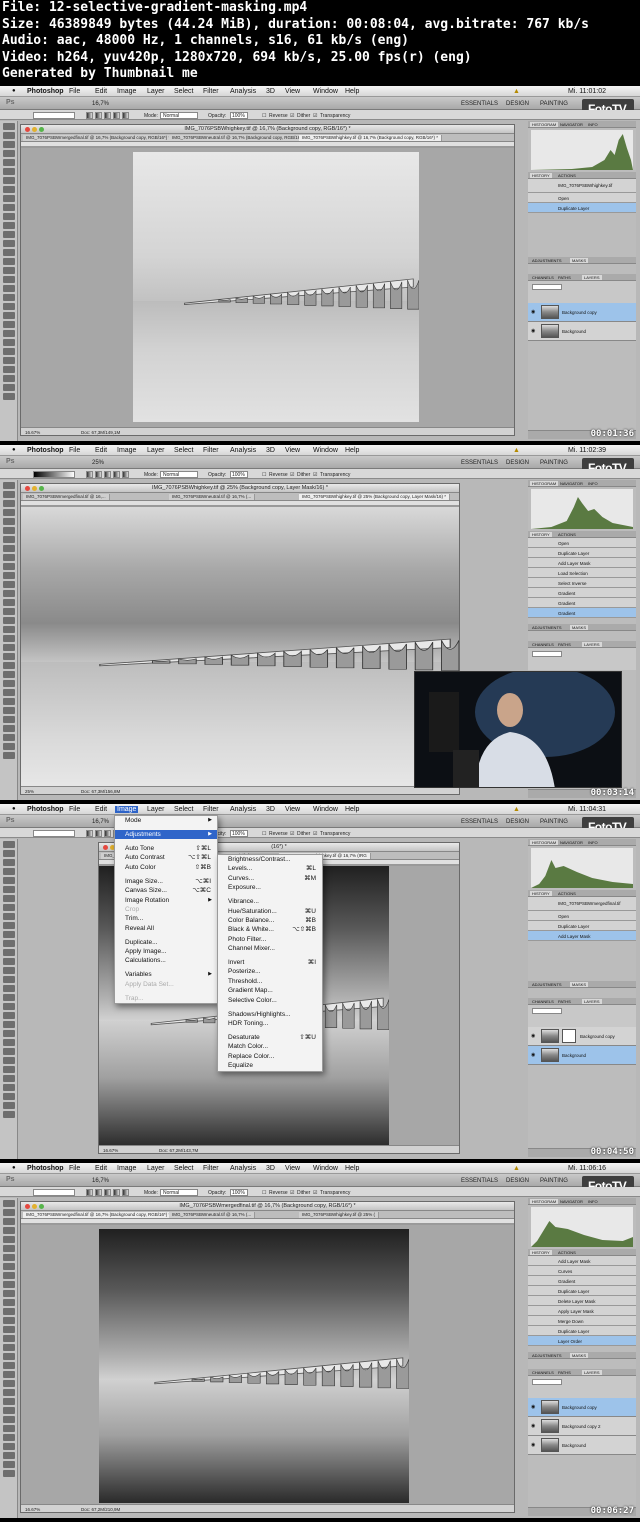 The image size is (640, 1522). I want to click on blend-mode-select, so click(547, 1011).